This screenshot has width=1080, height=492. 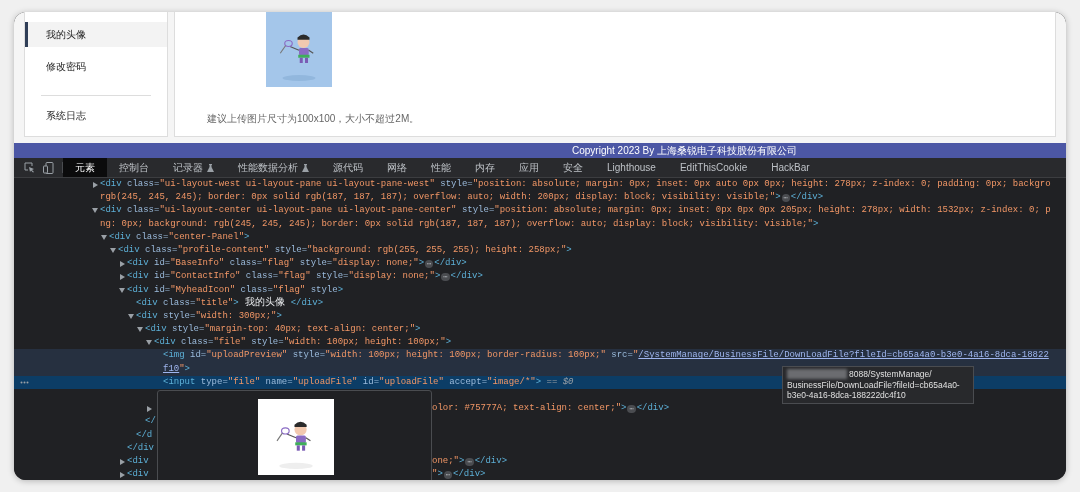 What do you see at coordinates (529, 409) in the screenshot?
I see `code-text: olor: #75777A; text-align: center;">` at bounding box center [529, 409].